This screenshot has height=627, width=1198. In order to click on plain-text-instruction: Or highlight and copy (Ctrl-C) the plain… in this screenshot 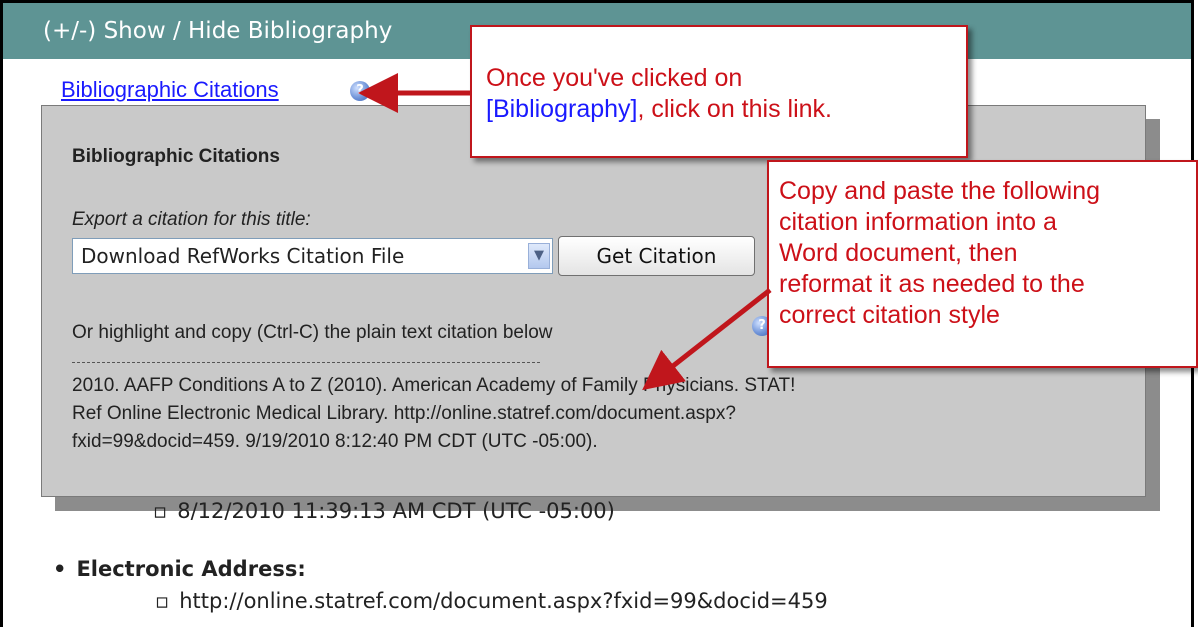, I will do `click(312, 332)`.